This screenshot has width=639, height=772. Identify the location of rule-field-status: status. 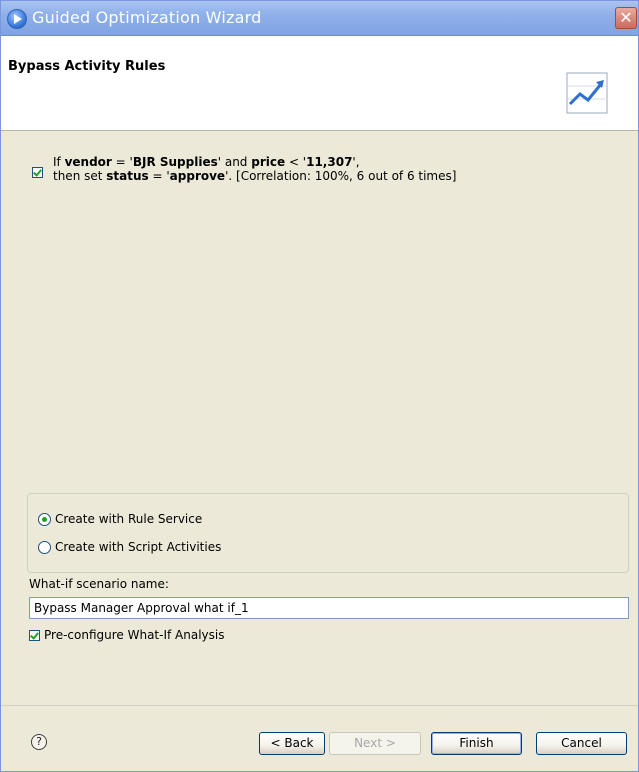
(127, 176).